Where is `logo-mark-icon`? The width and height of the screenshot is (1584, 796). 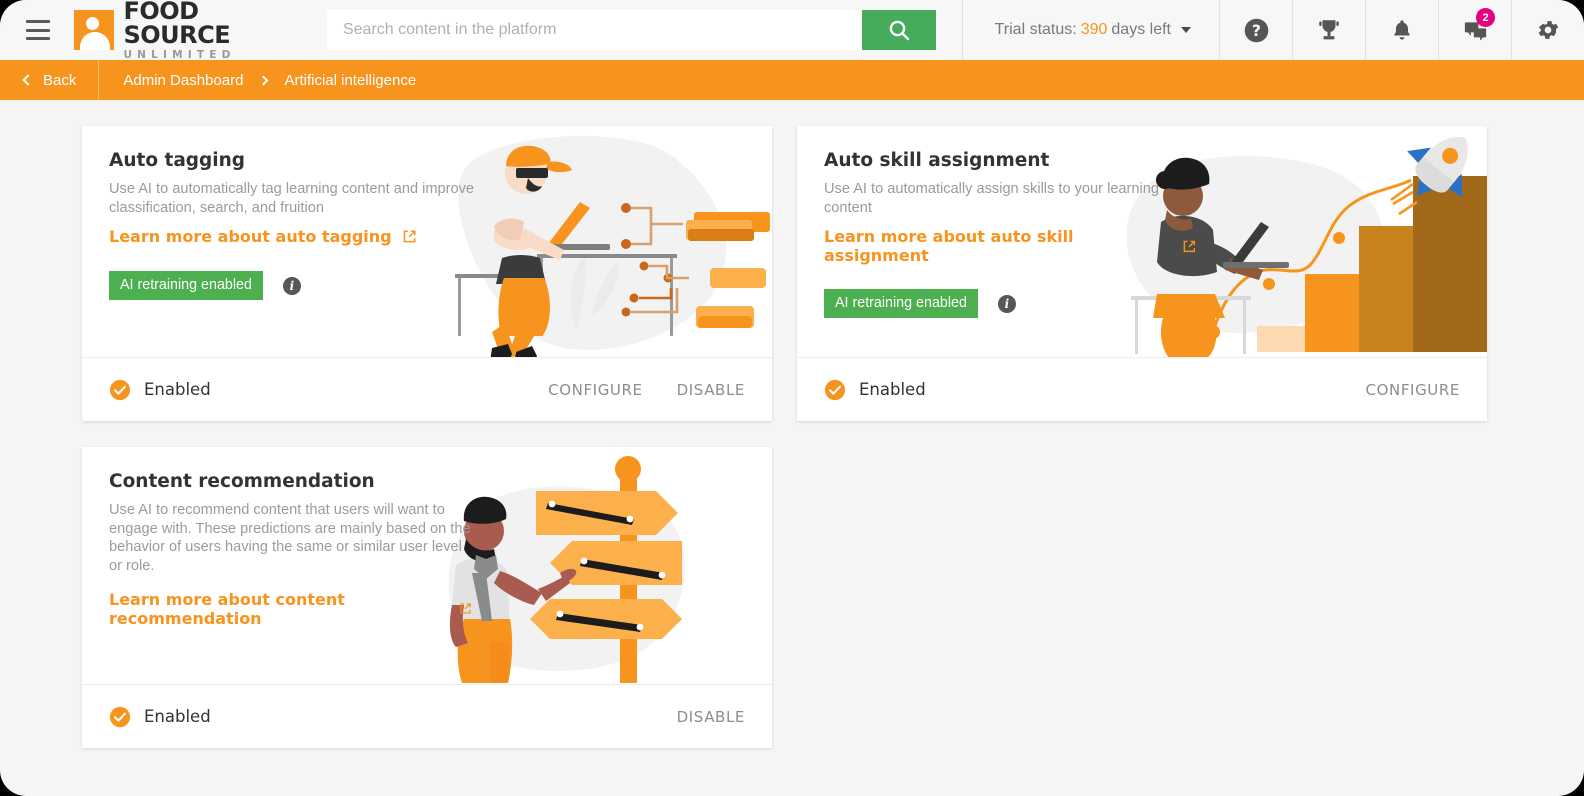 logo-mark-icon is located at coordinates (94, 30).